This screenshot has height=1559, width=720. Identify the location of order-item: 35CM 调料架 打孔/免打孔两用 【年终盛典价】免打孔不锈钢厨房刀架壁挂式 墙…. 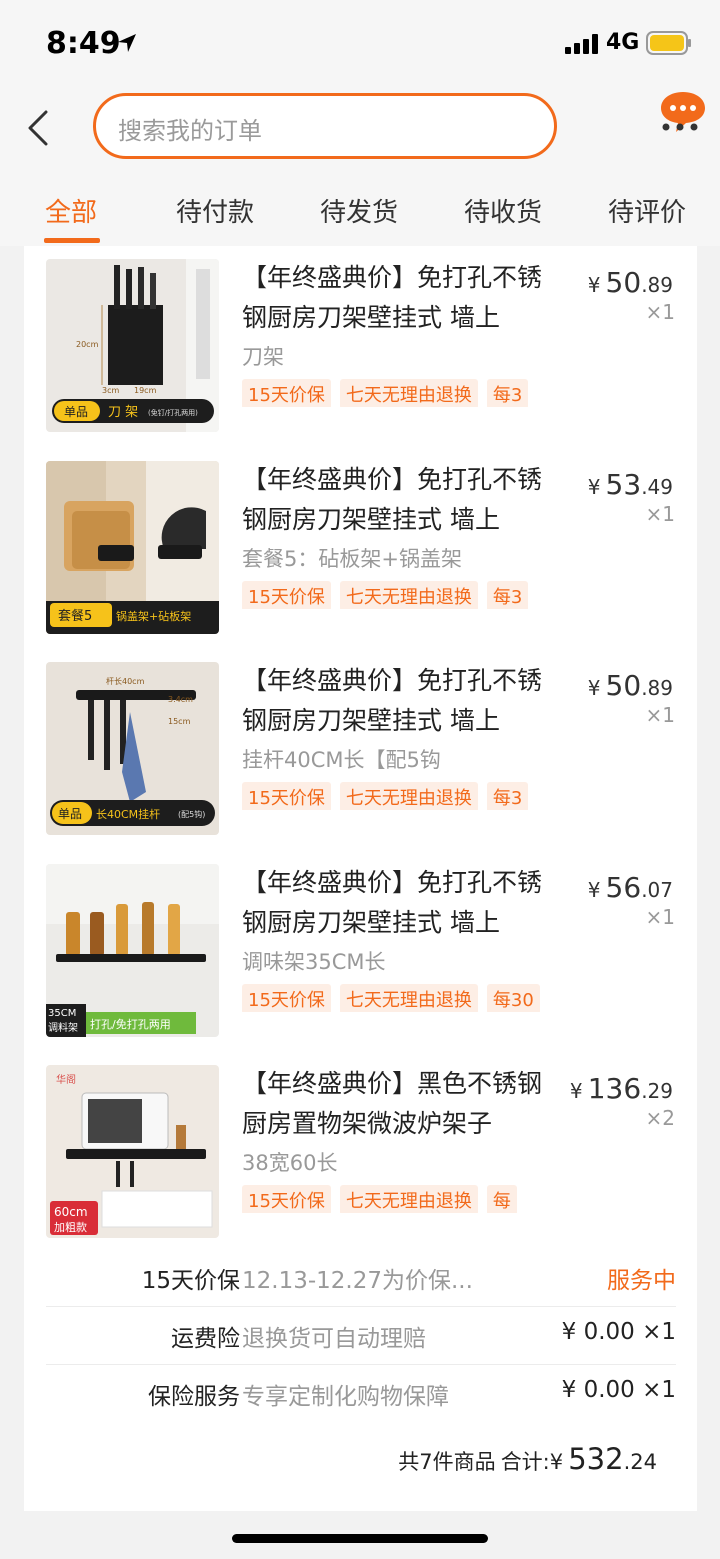
(360, 946).